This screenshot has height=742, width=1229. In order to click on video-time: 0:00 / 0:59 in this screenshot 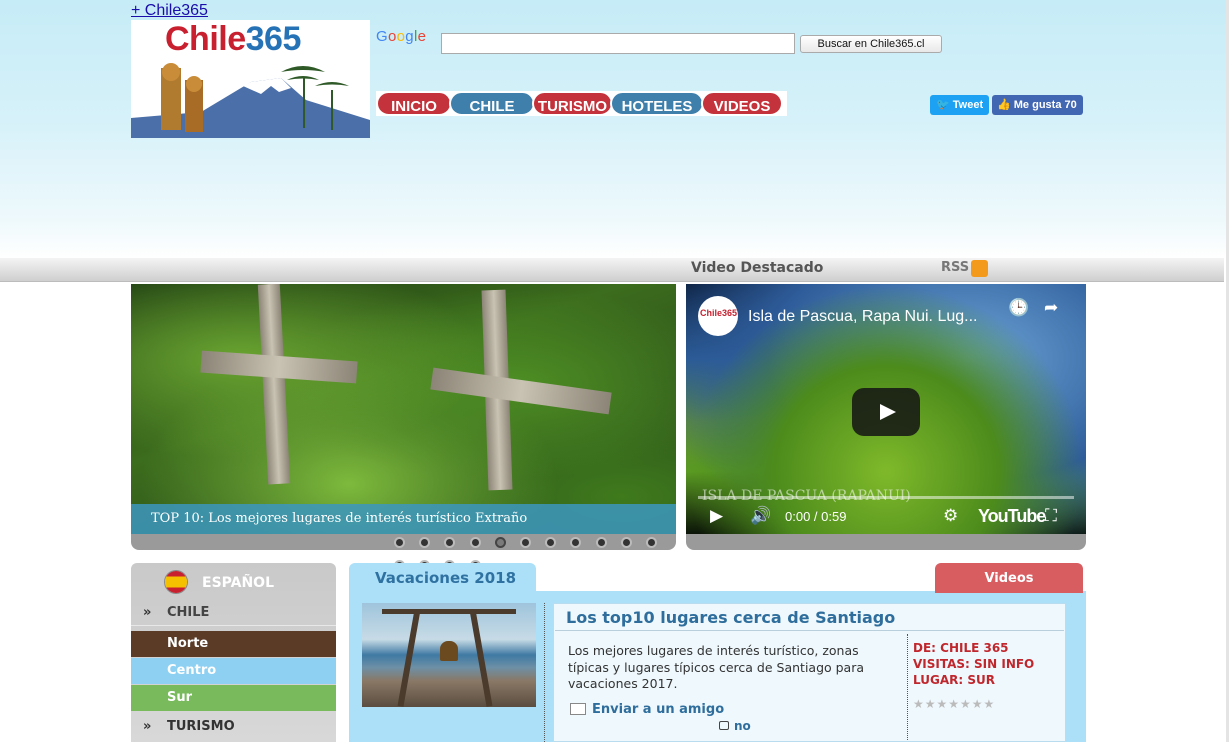, I will do `click(816, 516)`.